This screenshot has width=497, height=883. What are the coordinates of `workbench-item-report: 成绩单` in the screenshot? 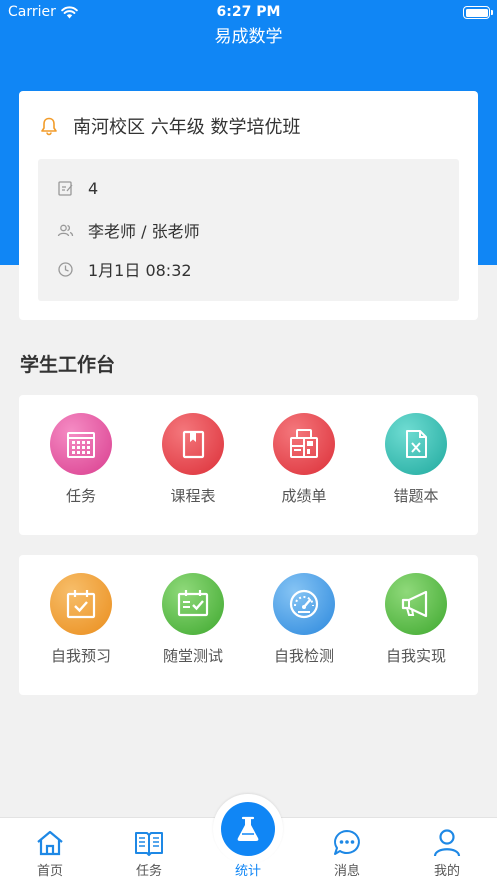 It's located at (304, 459).